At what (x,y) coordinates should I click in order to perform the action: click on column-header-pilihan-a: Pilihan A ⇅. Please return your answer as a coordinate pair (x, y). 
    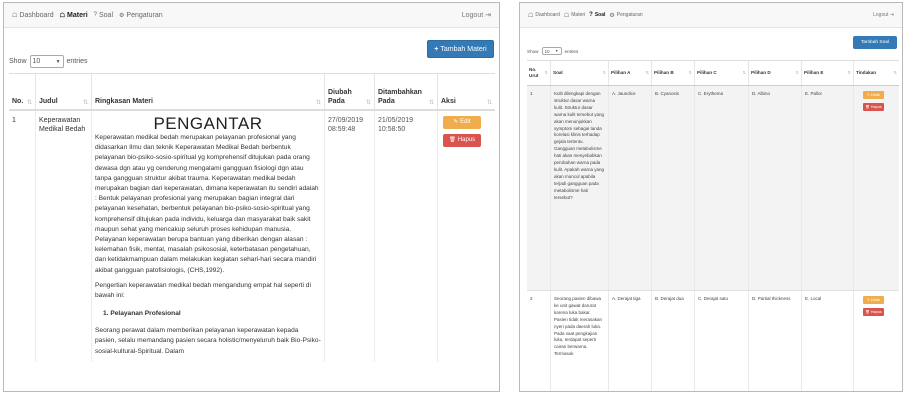
    Looking at the image, I should click on (630, 73).